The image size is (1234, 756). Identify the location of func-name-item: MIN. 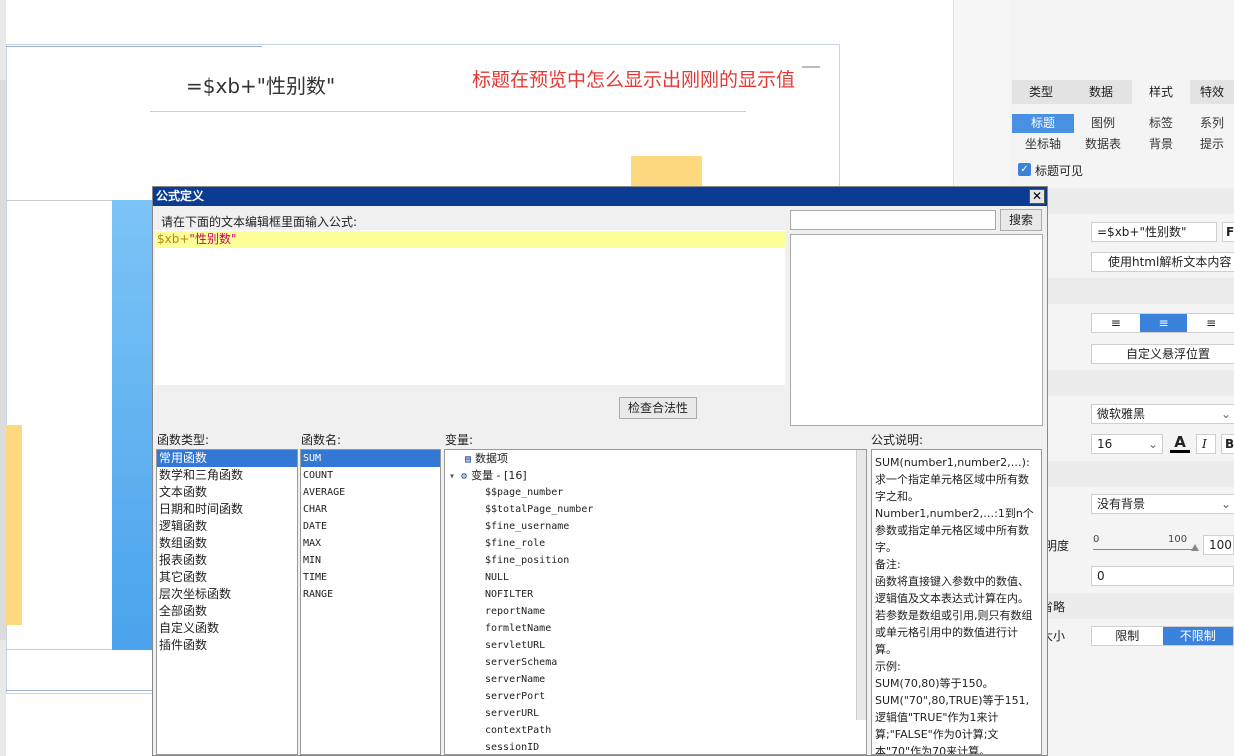
(370, 560).